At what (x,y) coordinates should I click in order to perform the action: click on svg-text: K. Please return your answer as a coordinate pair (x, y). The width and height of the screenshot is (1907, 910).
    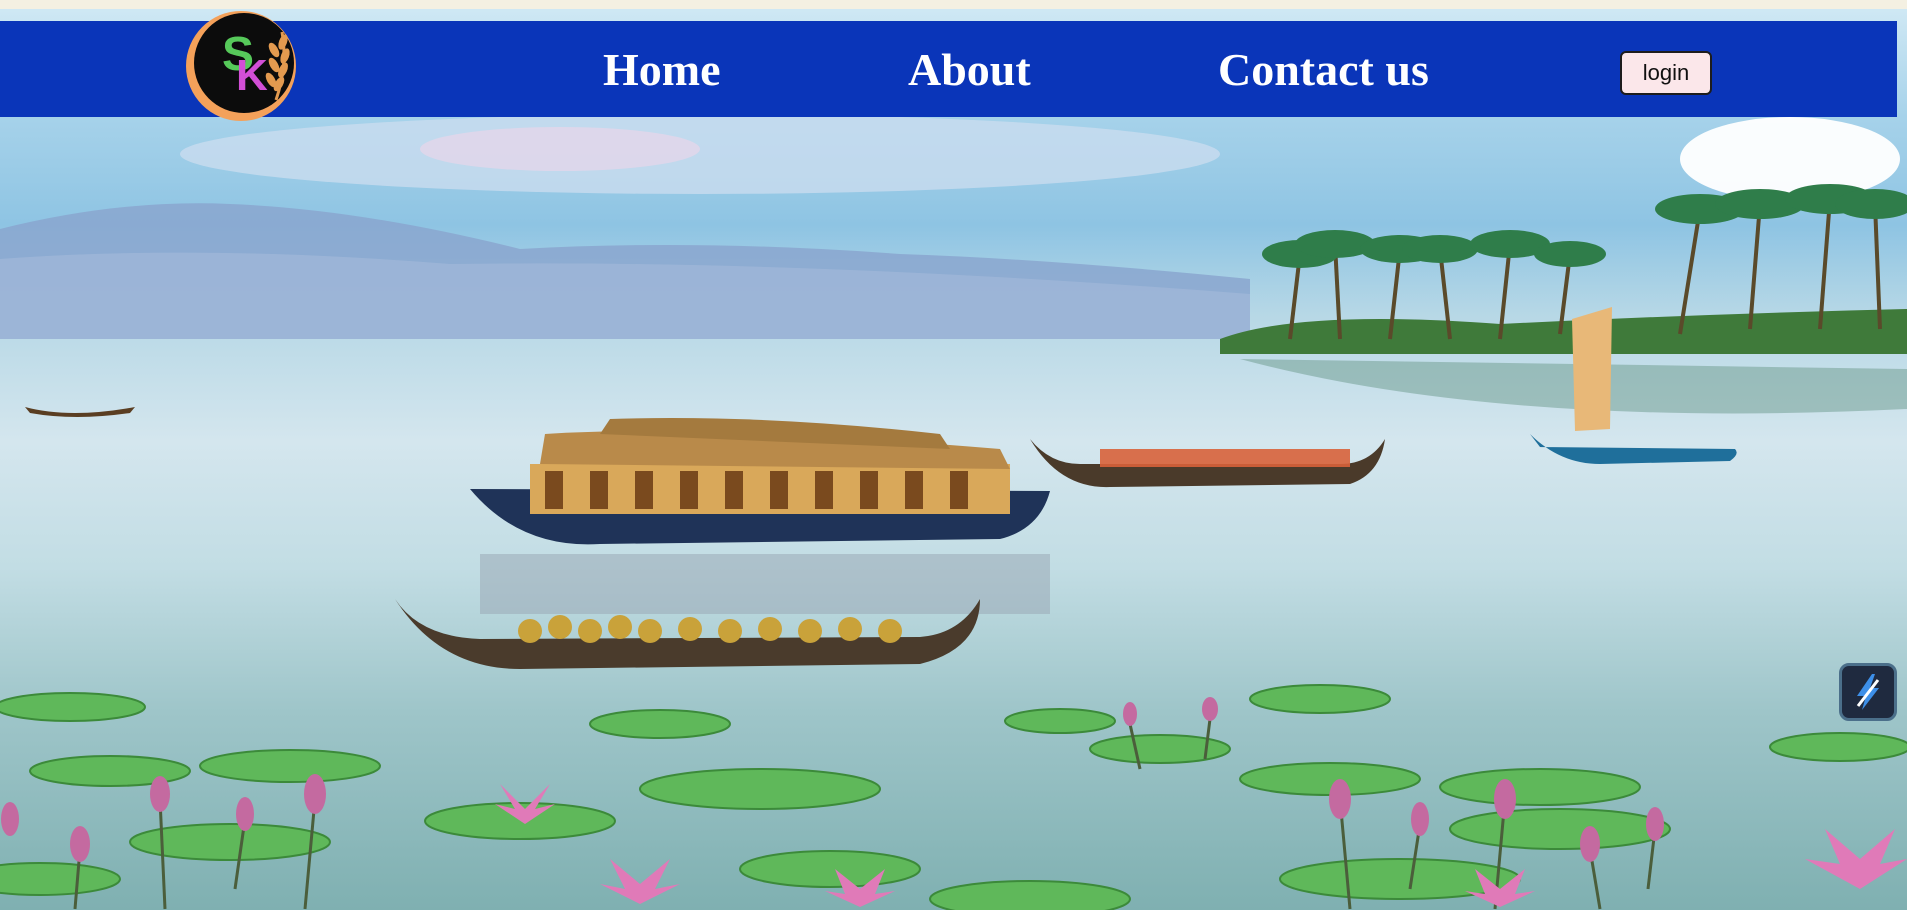
    Looking at the image, I should click on (252, 75).